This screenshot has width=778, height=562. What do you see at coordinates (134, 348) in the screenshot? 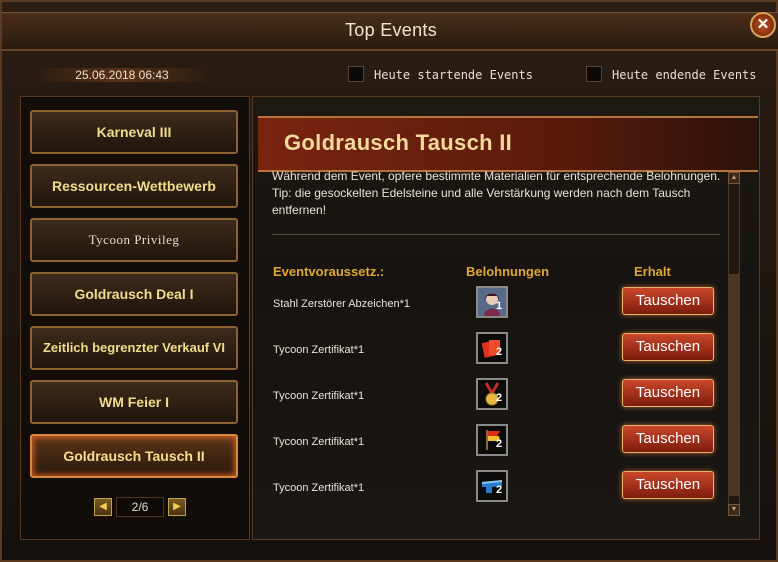
I see `event-item-zeitlich-verkauf: Zeitlich begrenzter Verkauf VI` at bounding box center [134, 348].